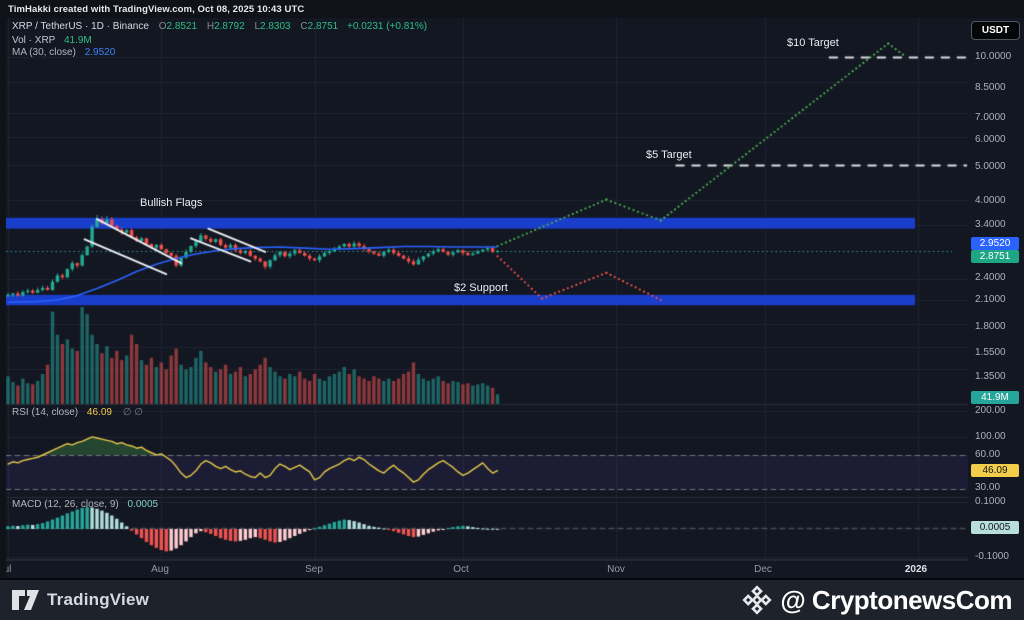  What do you see at coordinates (45, 412) in the screenshot?
I see `rsi-label: RSI (14, close)` at bounding box center [45, 412].